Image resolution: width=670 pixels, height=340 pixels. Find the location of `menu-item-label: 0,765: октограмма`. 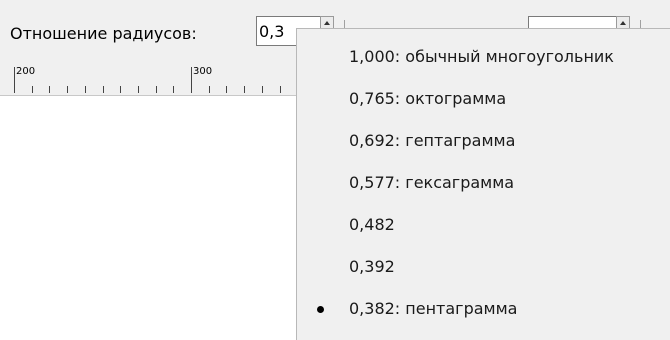

menu-item-label: 0,765: октограмма is located at coordinates (428, 98).